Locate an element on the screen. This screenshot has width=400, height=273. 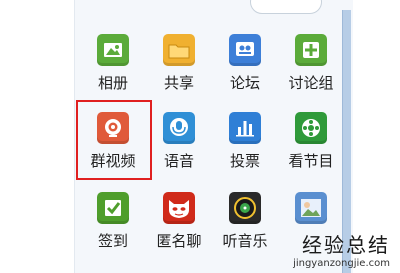
photo-album-icon is located at coordinates (113, 50).